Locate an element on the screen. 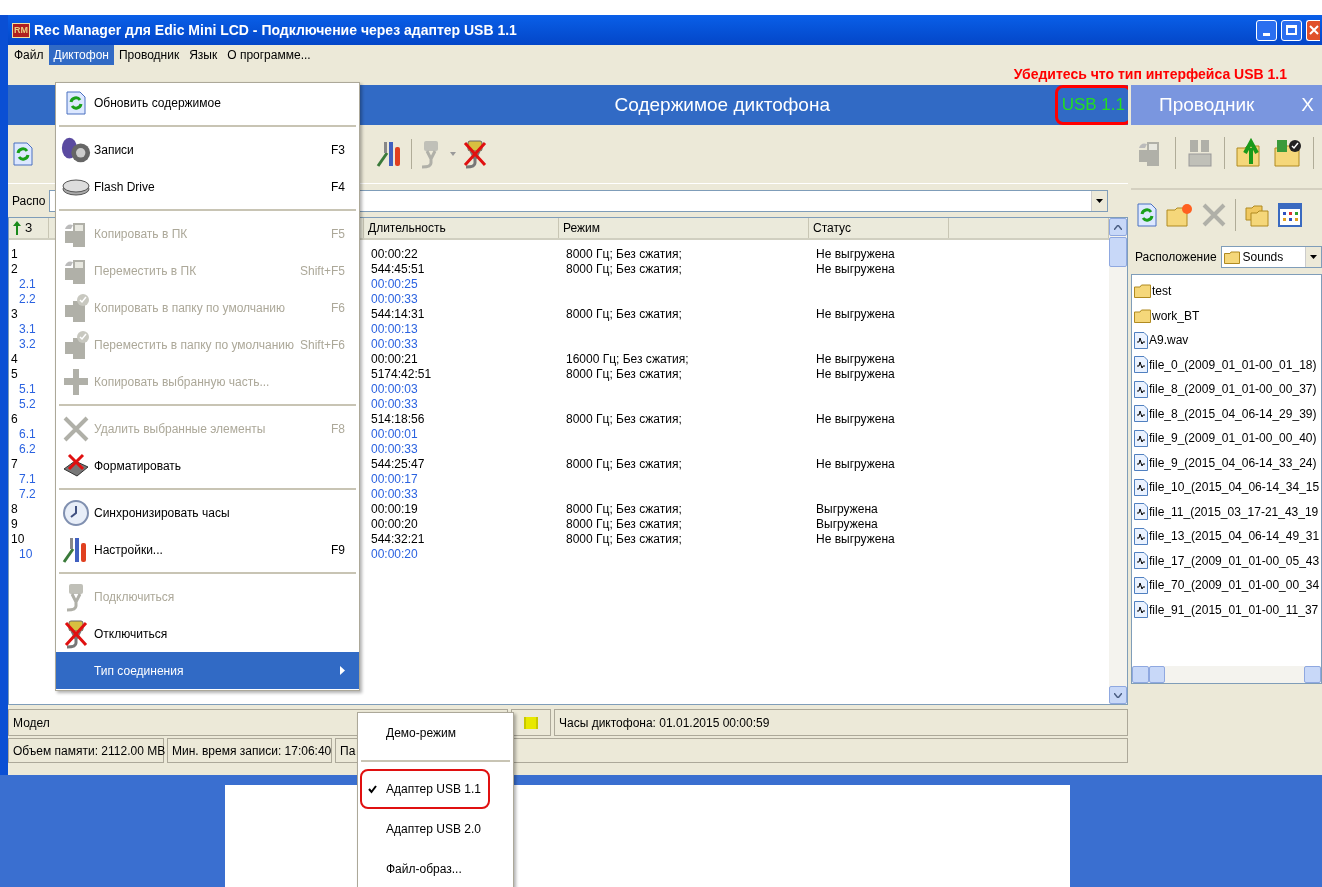 This screenshot has height=887, width=1322. record-number: 9 is located at coordinates (14, 524).